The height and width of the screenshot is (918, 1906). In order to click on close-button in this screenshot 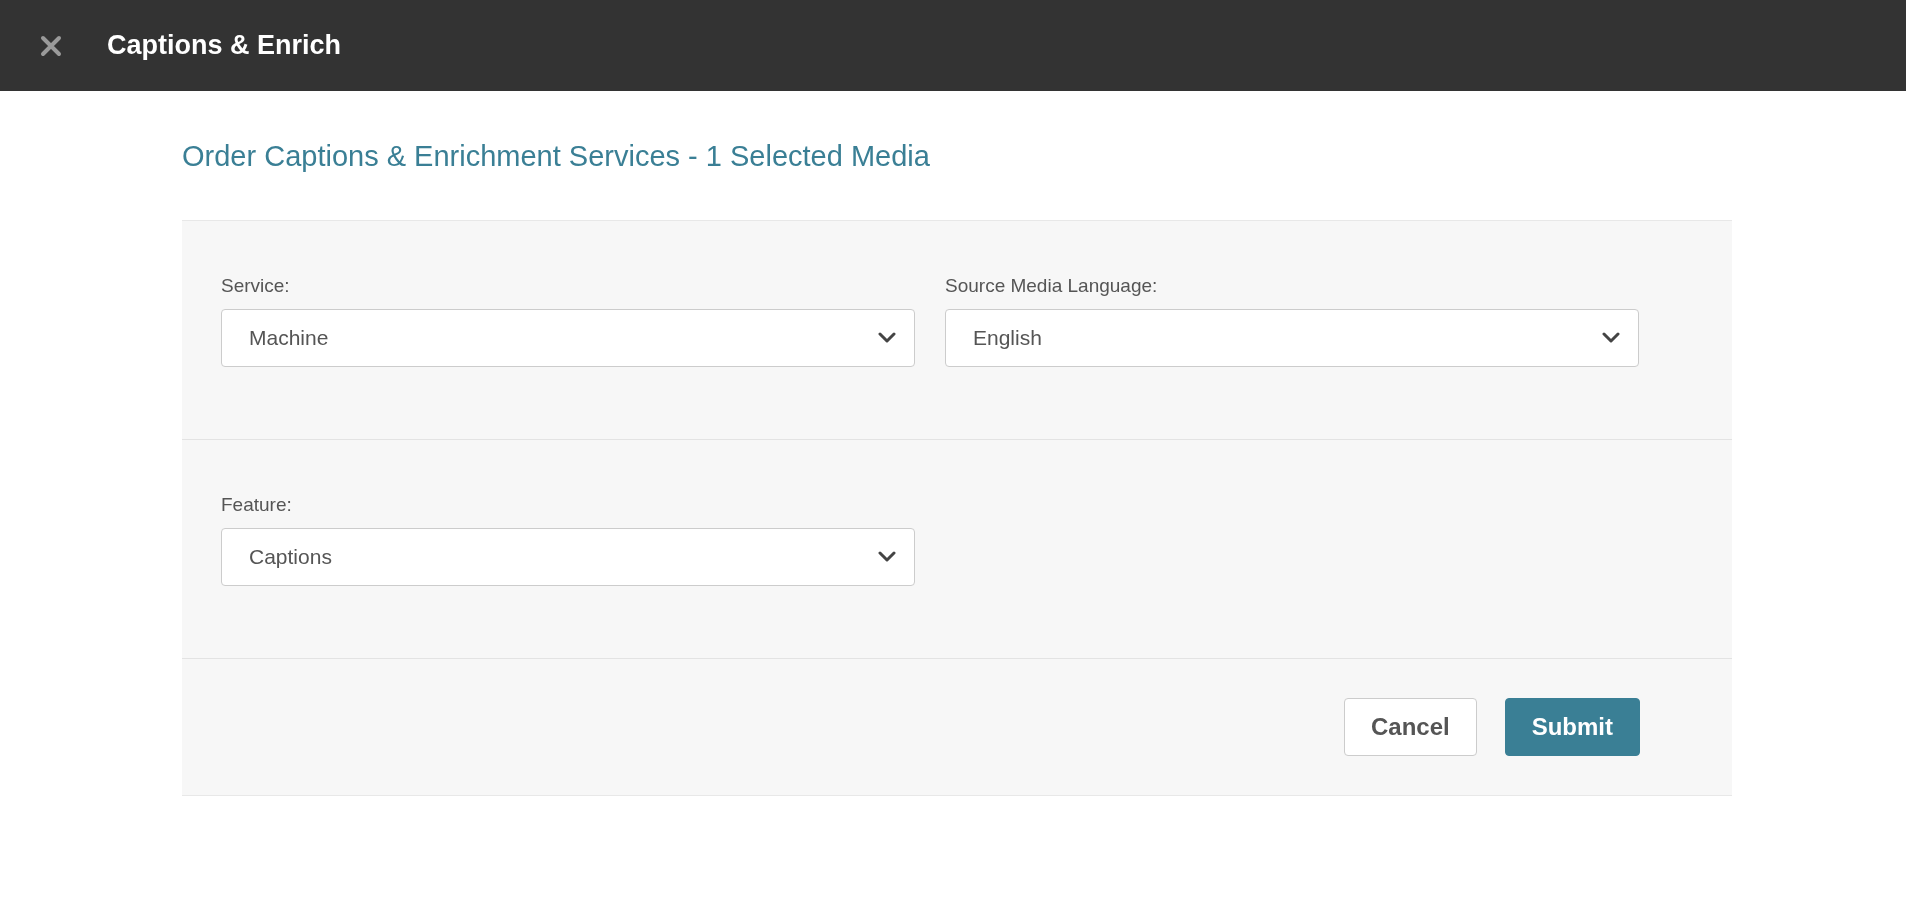, I will do `click(51, 45)`.